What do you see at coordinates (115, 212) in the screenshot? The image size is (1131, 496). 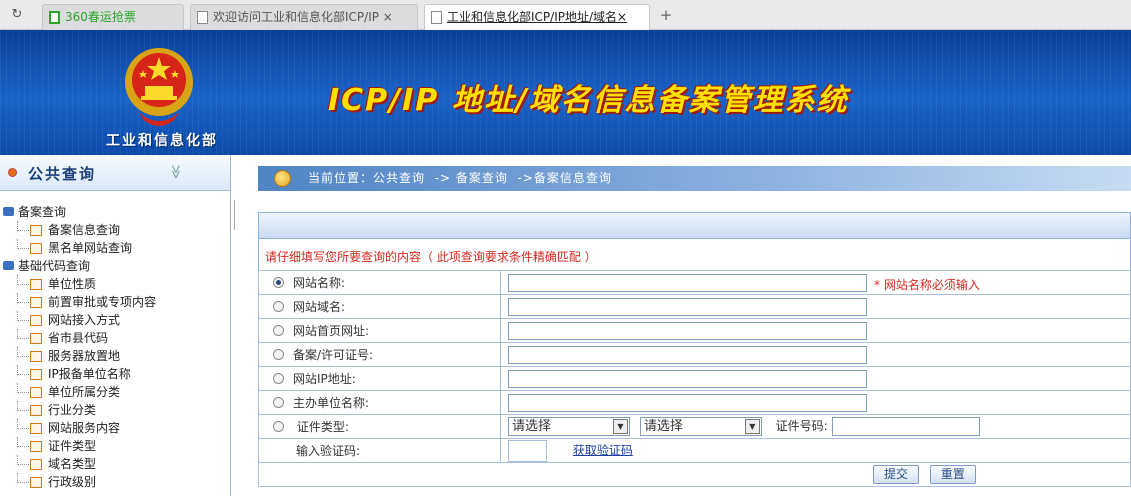 I see `sidebar-group: 备案查询` at bounding box center [115, 212].